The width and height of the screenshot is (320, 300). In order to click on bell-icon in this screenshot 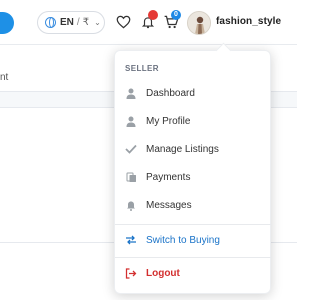, I will do `click(131, 205)`.